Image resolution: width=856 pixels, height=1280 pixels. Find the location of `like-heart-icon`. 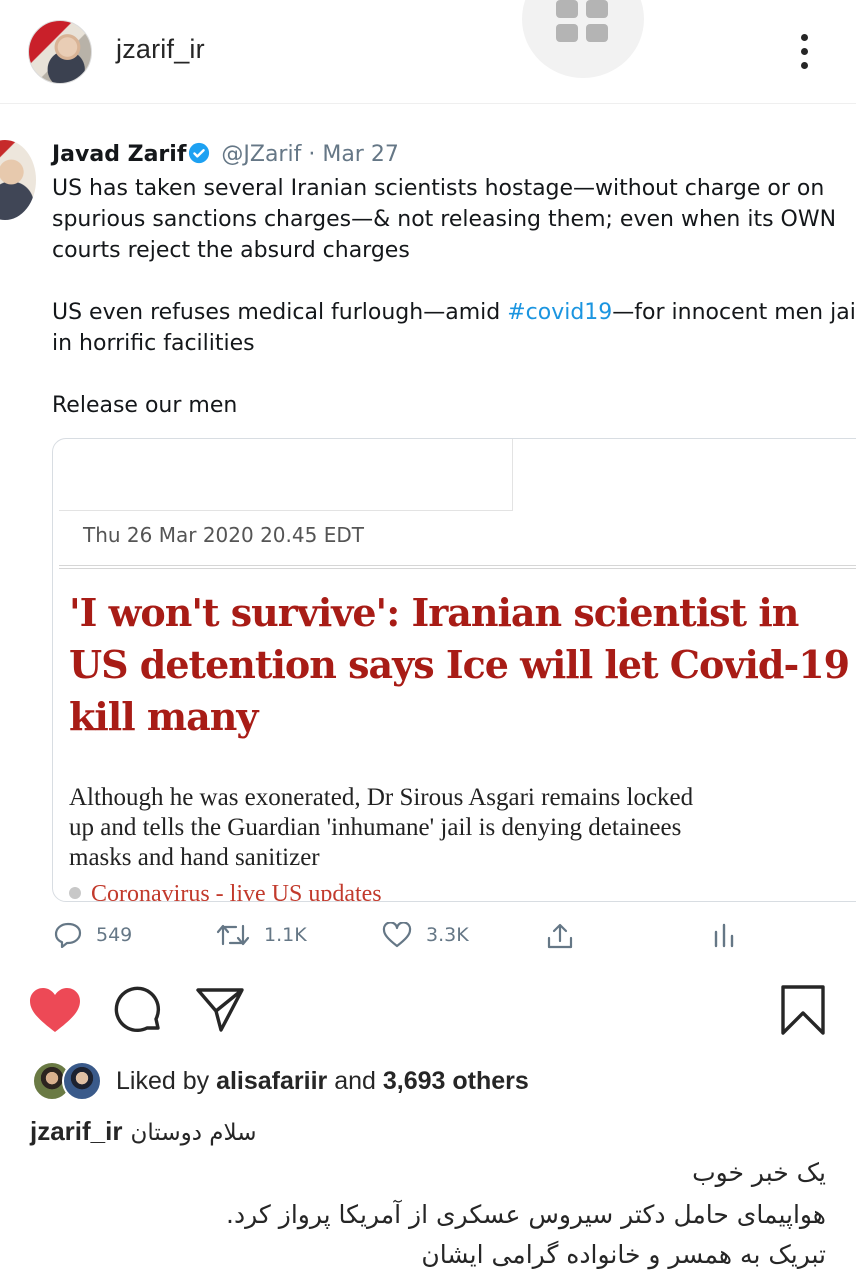

like-heart-icon is located at coordinates (55, 1012).